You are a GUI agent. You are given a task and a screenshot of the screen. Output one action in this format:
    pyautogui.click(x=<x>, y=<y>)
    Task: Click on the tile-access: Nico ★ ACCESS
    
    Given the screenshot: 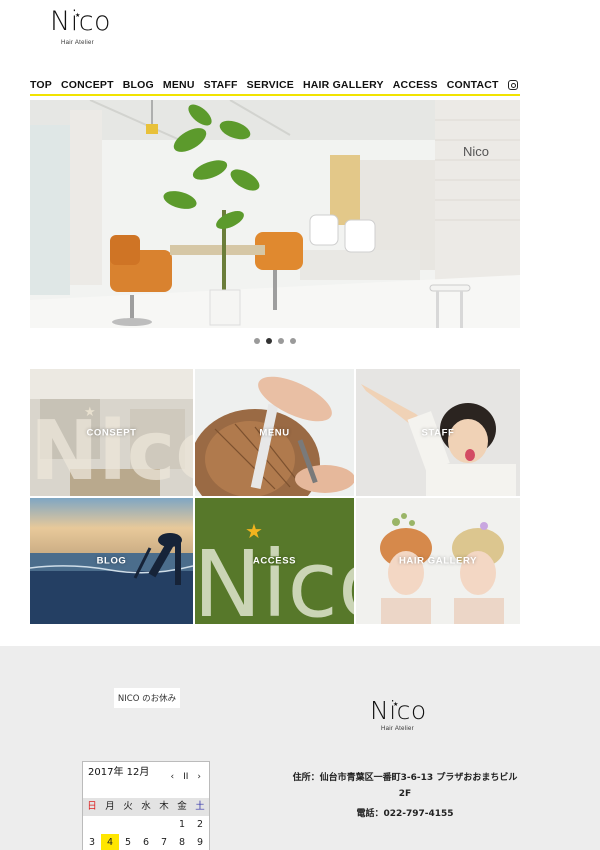 What is the action you would take?
    pyautogui.click(x=274, y=561)
    